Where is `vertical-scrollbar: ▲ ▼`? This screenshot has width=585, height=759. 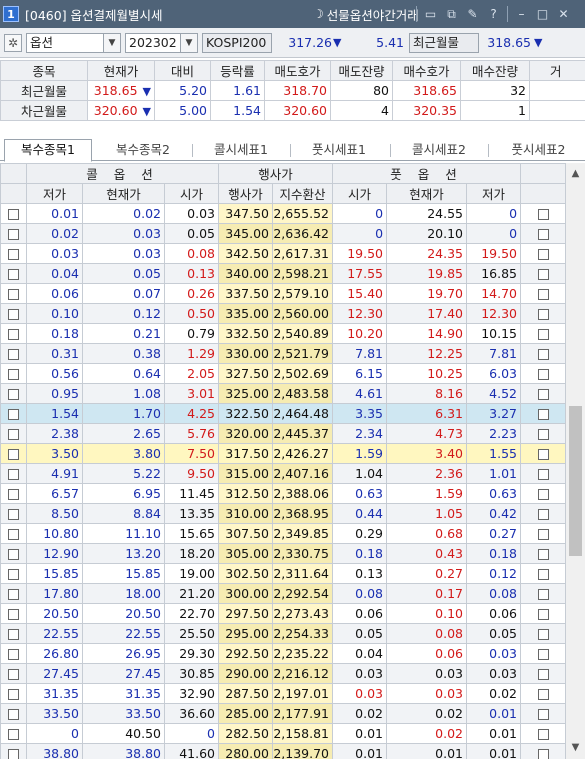
vertical-scrollbar: ▲ ▼ is located at coordinates (575, 461).